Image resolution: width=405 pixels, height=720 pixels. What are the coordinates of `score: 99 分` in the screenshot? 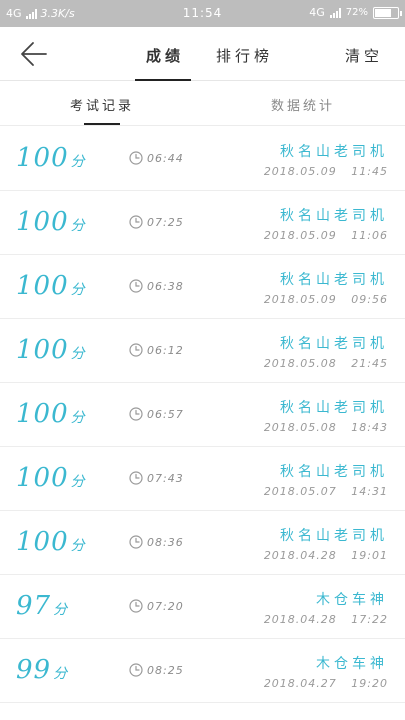 It's located at (41, 670).